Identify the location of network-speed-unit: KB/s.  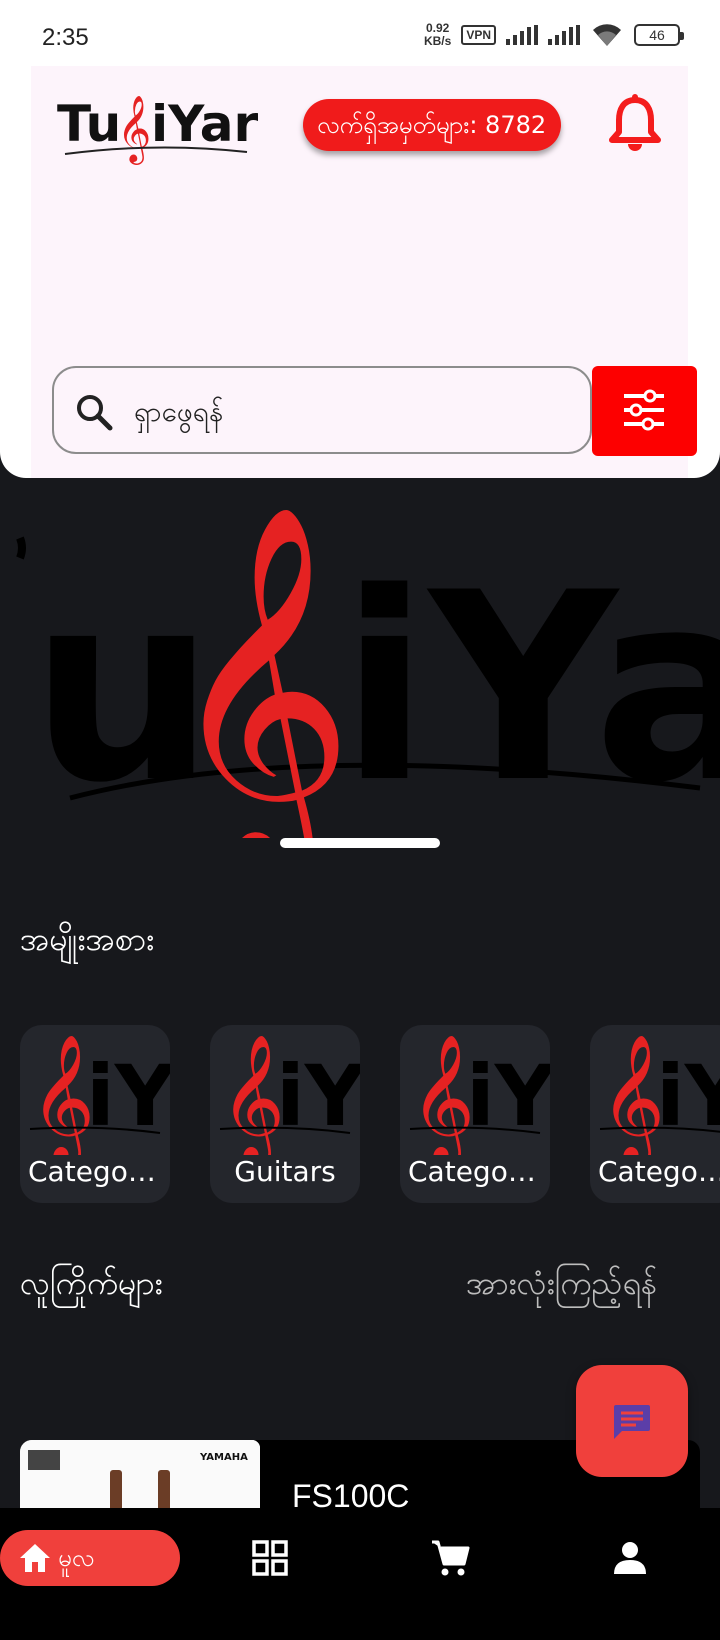
(437, 41).